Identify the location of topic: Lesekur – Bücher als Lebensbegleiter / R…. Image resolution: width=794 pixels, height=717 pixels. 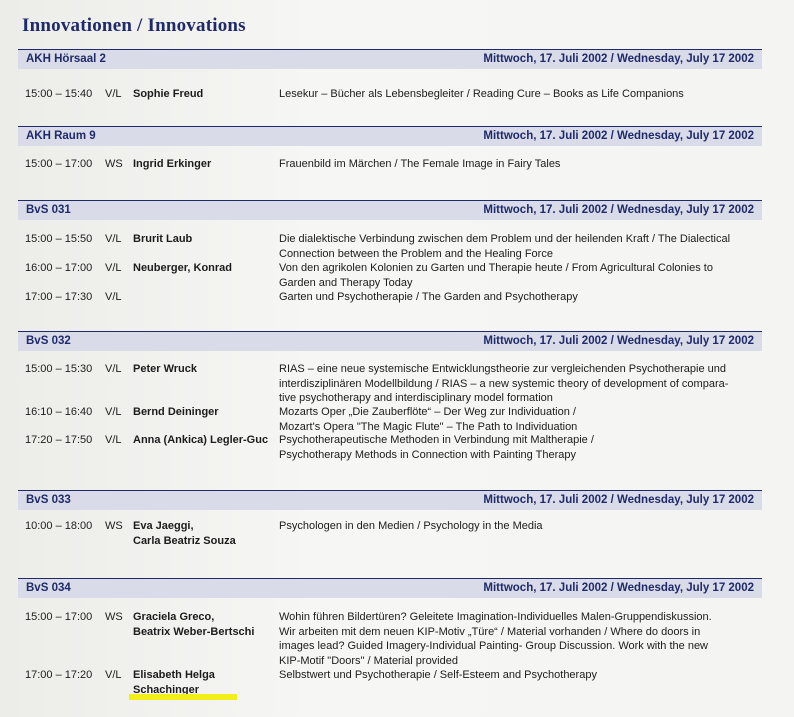
(481, 94).